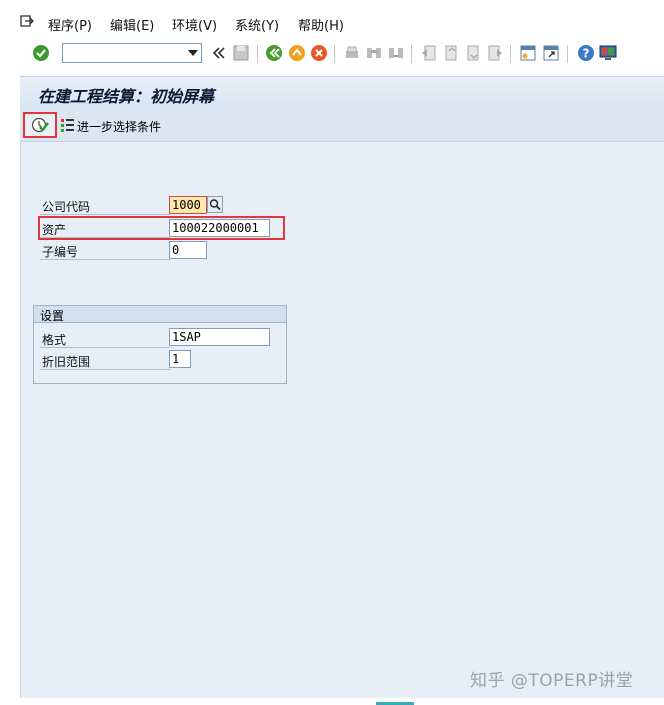 This screenshot has width=664, height=705. I want to click on watermark: 知乎 @TOPERP讲堂, so click(552, 681).